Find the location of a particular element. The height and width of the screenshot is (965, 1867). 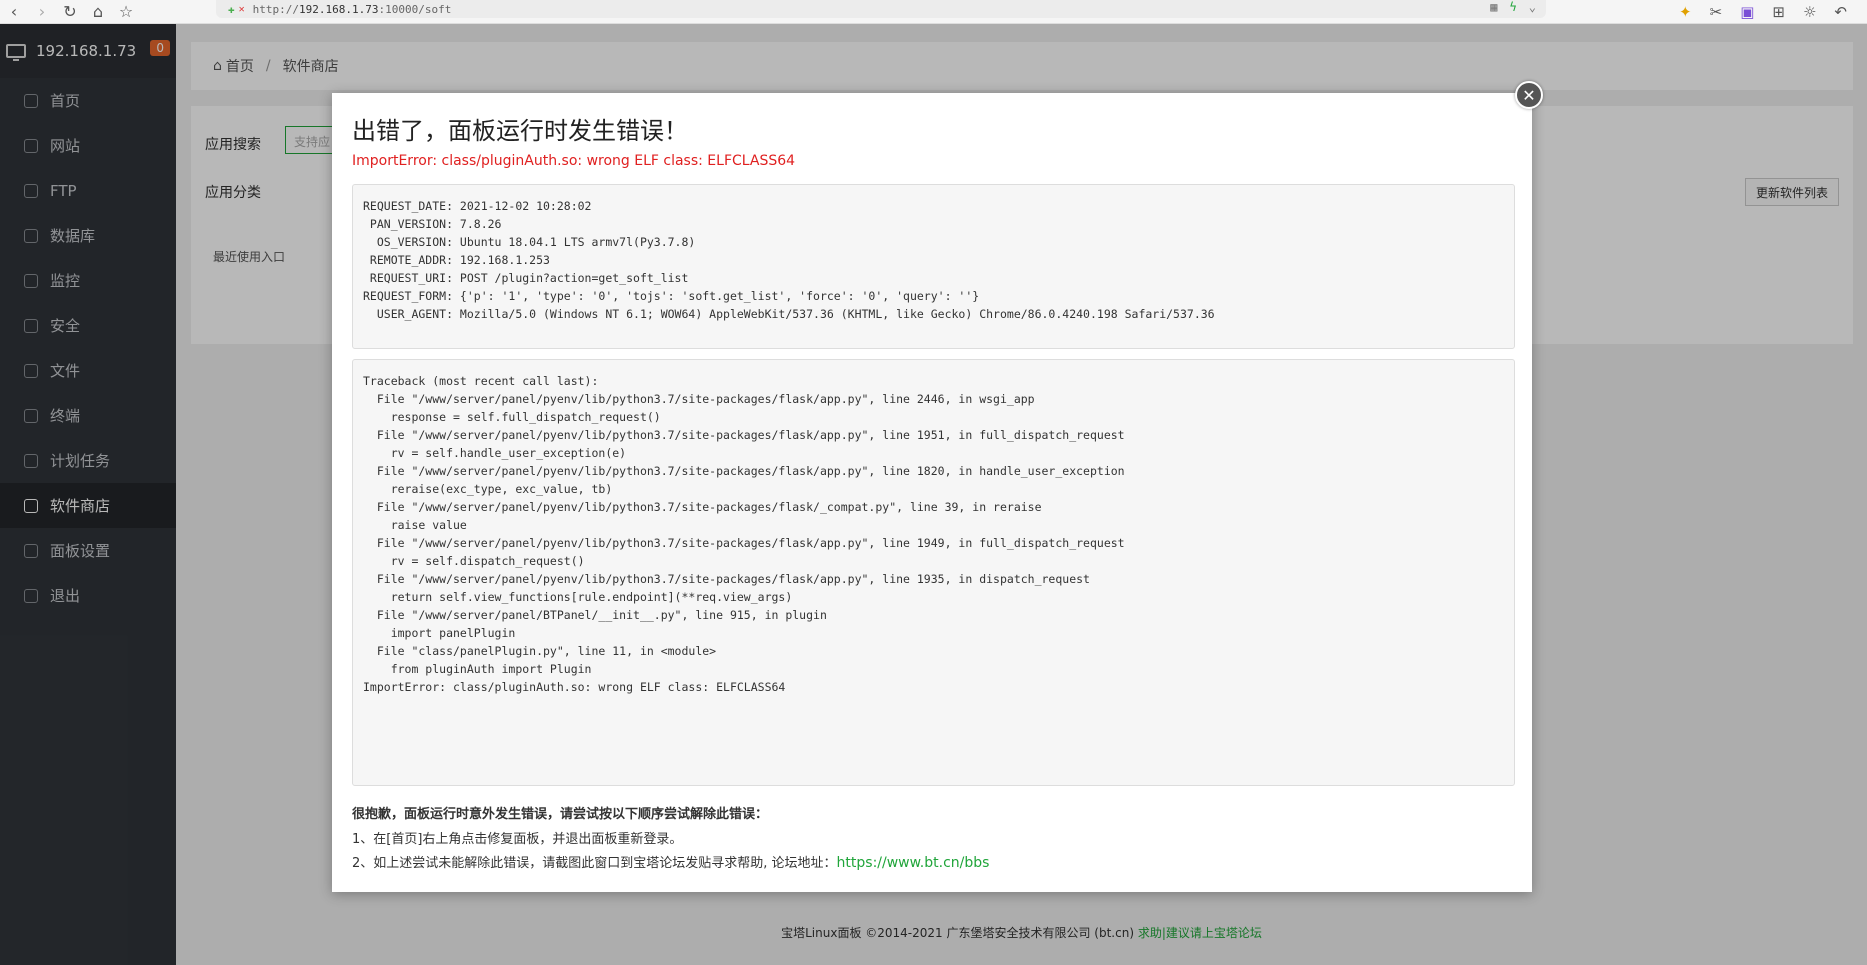

extension-icon: ✦ is located at coordinates (1685, 12).